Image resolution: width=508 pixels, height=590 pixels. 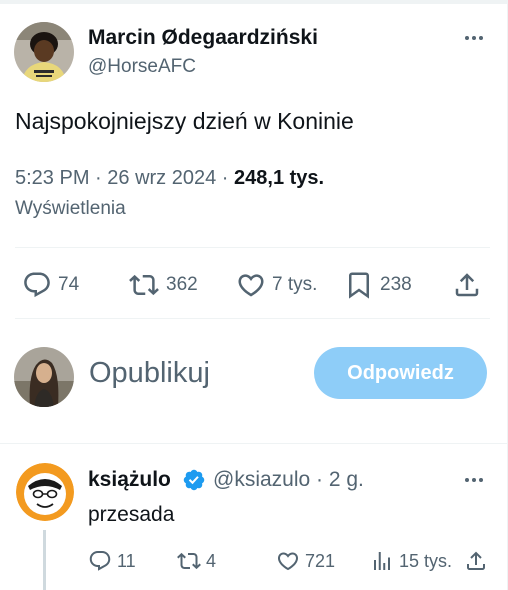 I want to click on like-count: 7 tys., so click(x=295, y=284).